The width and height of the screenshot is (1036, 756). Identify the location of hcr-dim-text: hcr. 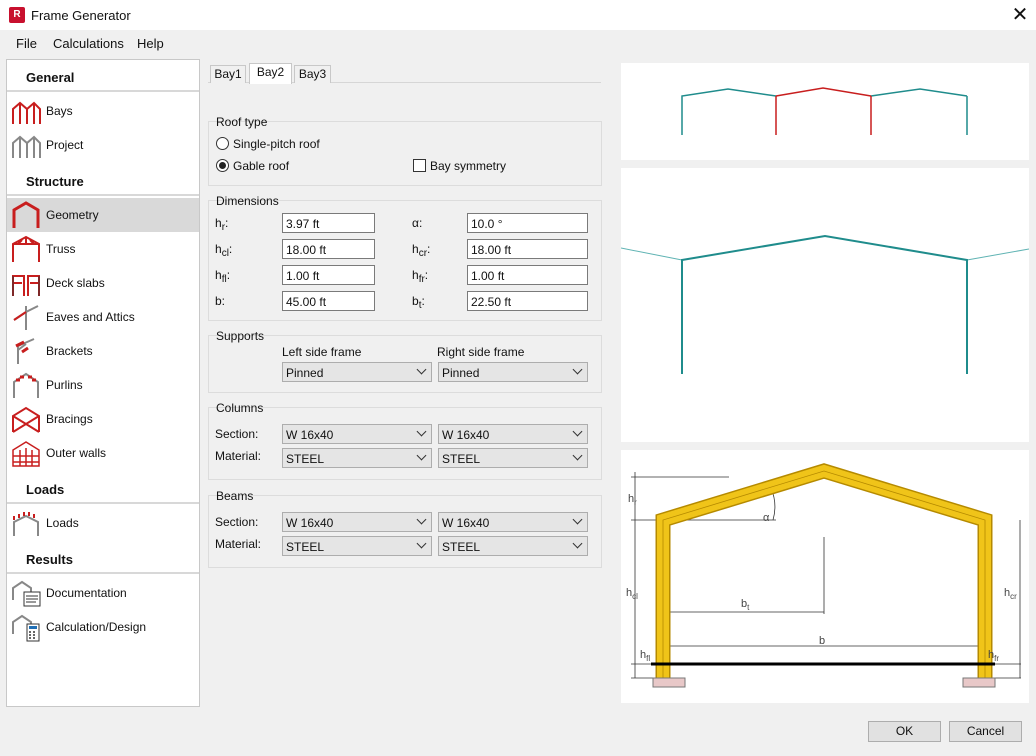
(1010, 594).